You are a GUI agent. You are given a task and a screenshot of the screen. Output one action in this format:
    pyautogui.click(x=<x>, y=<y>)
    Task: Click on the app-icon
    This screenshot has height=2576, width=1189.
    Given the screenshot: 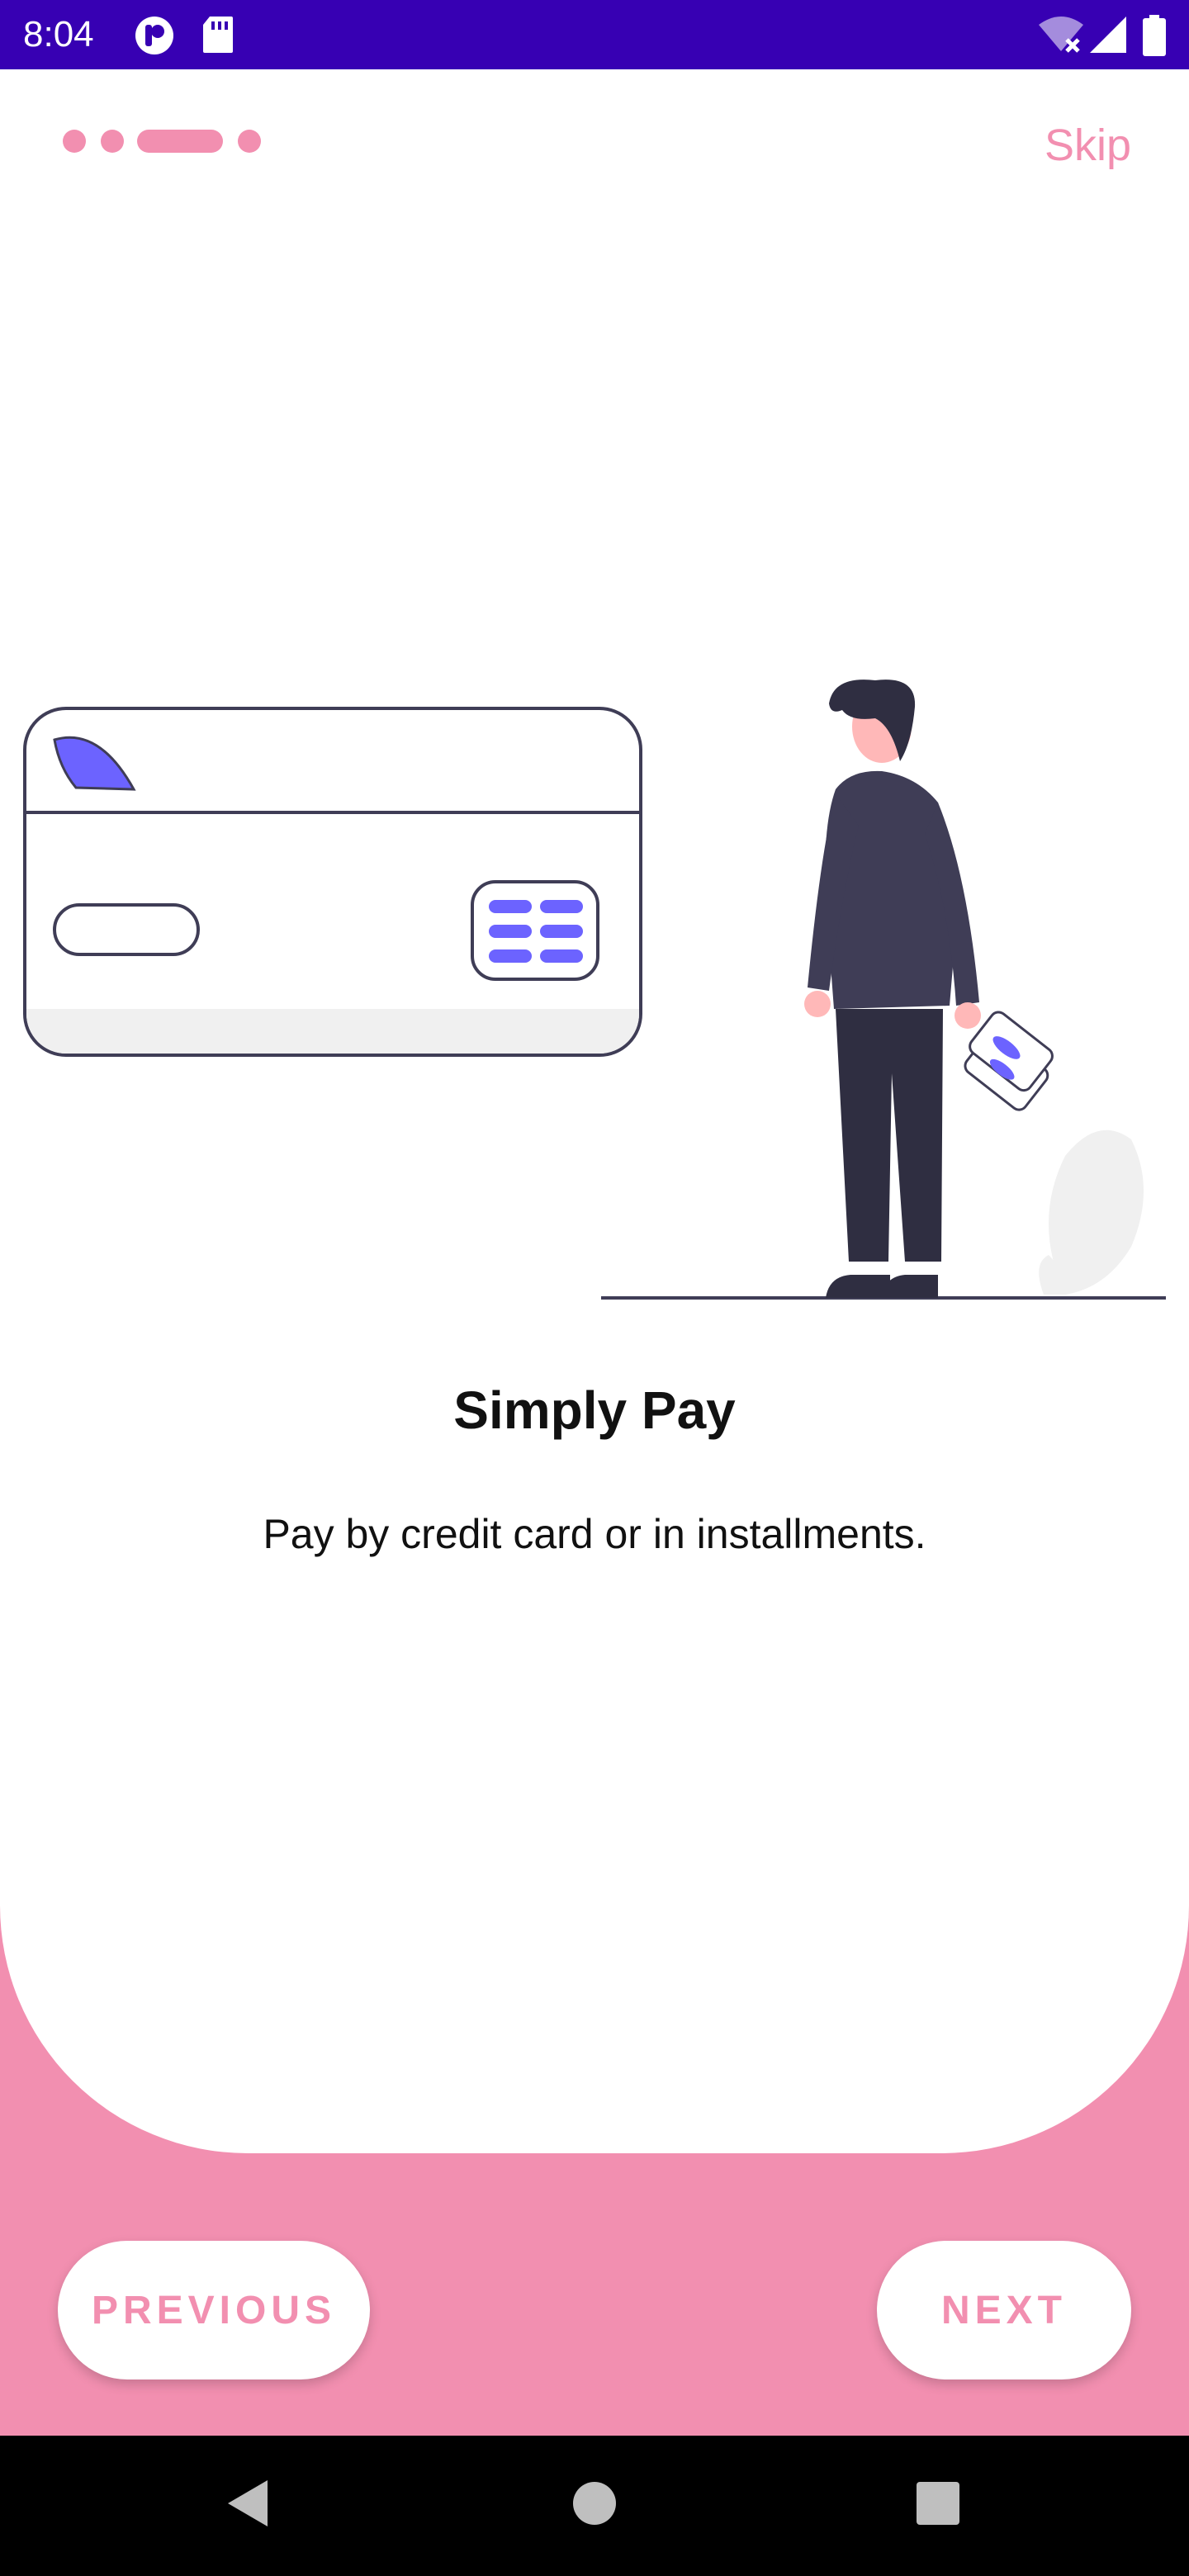 What is the action you would take?
    pyautogui.click(x=154, y=35)
    